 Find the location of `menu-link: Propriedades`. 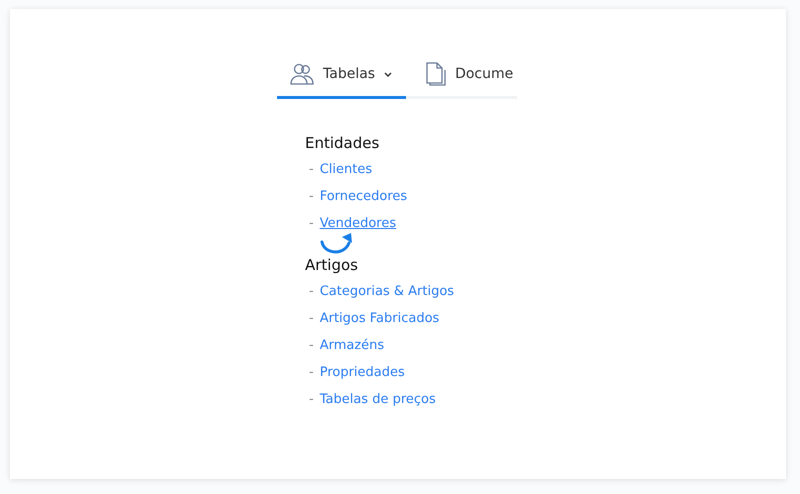

menu-link: Propriedades is located at coordinates (362, 372).